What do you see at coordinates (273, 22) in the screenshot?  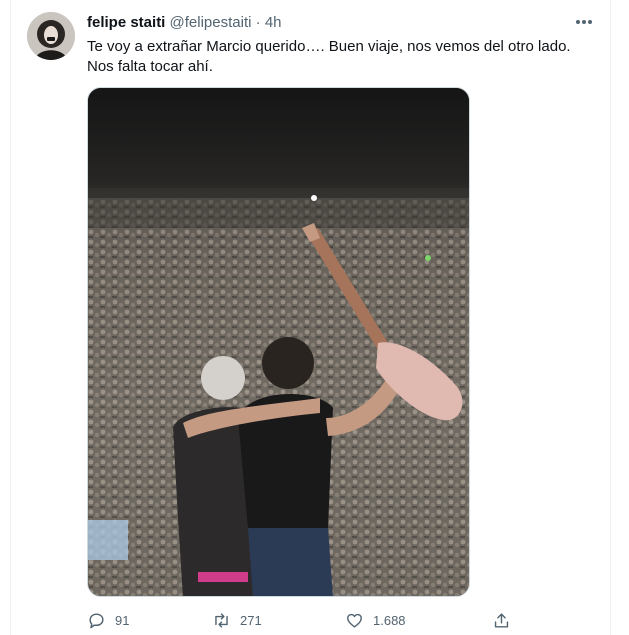 I see `tweet-time: 4h` at bounding box center [273, 22].